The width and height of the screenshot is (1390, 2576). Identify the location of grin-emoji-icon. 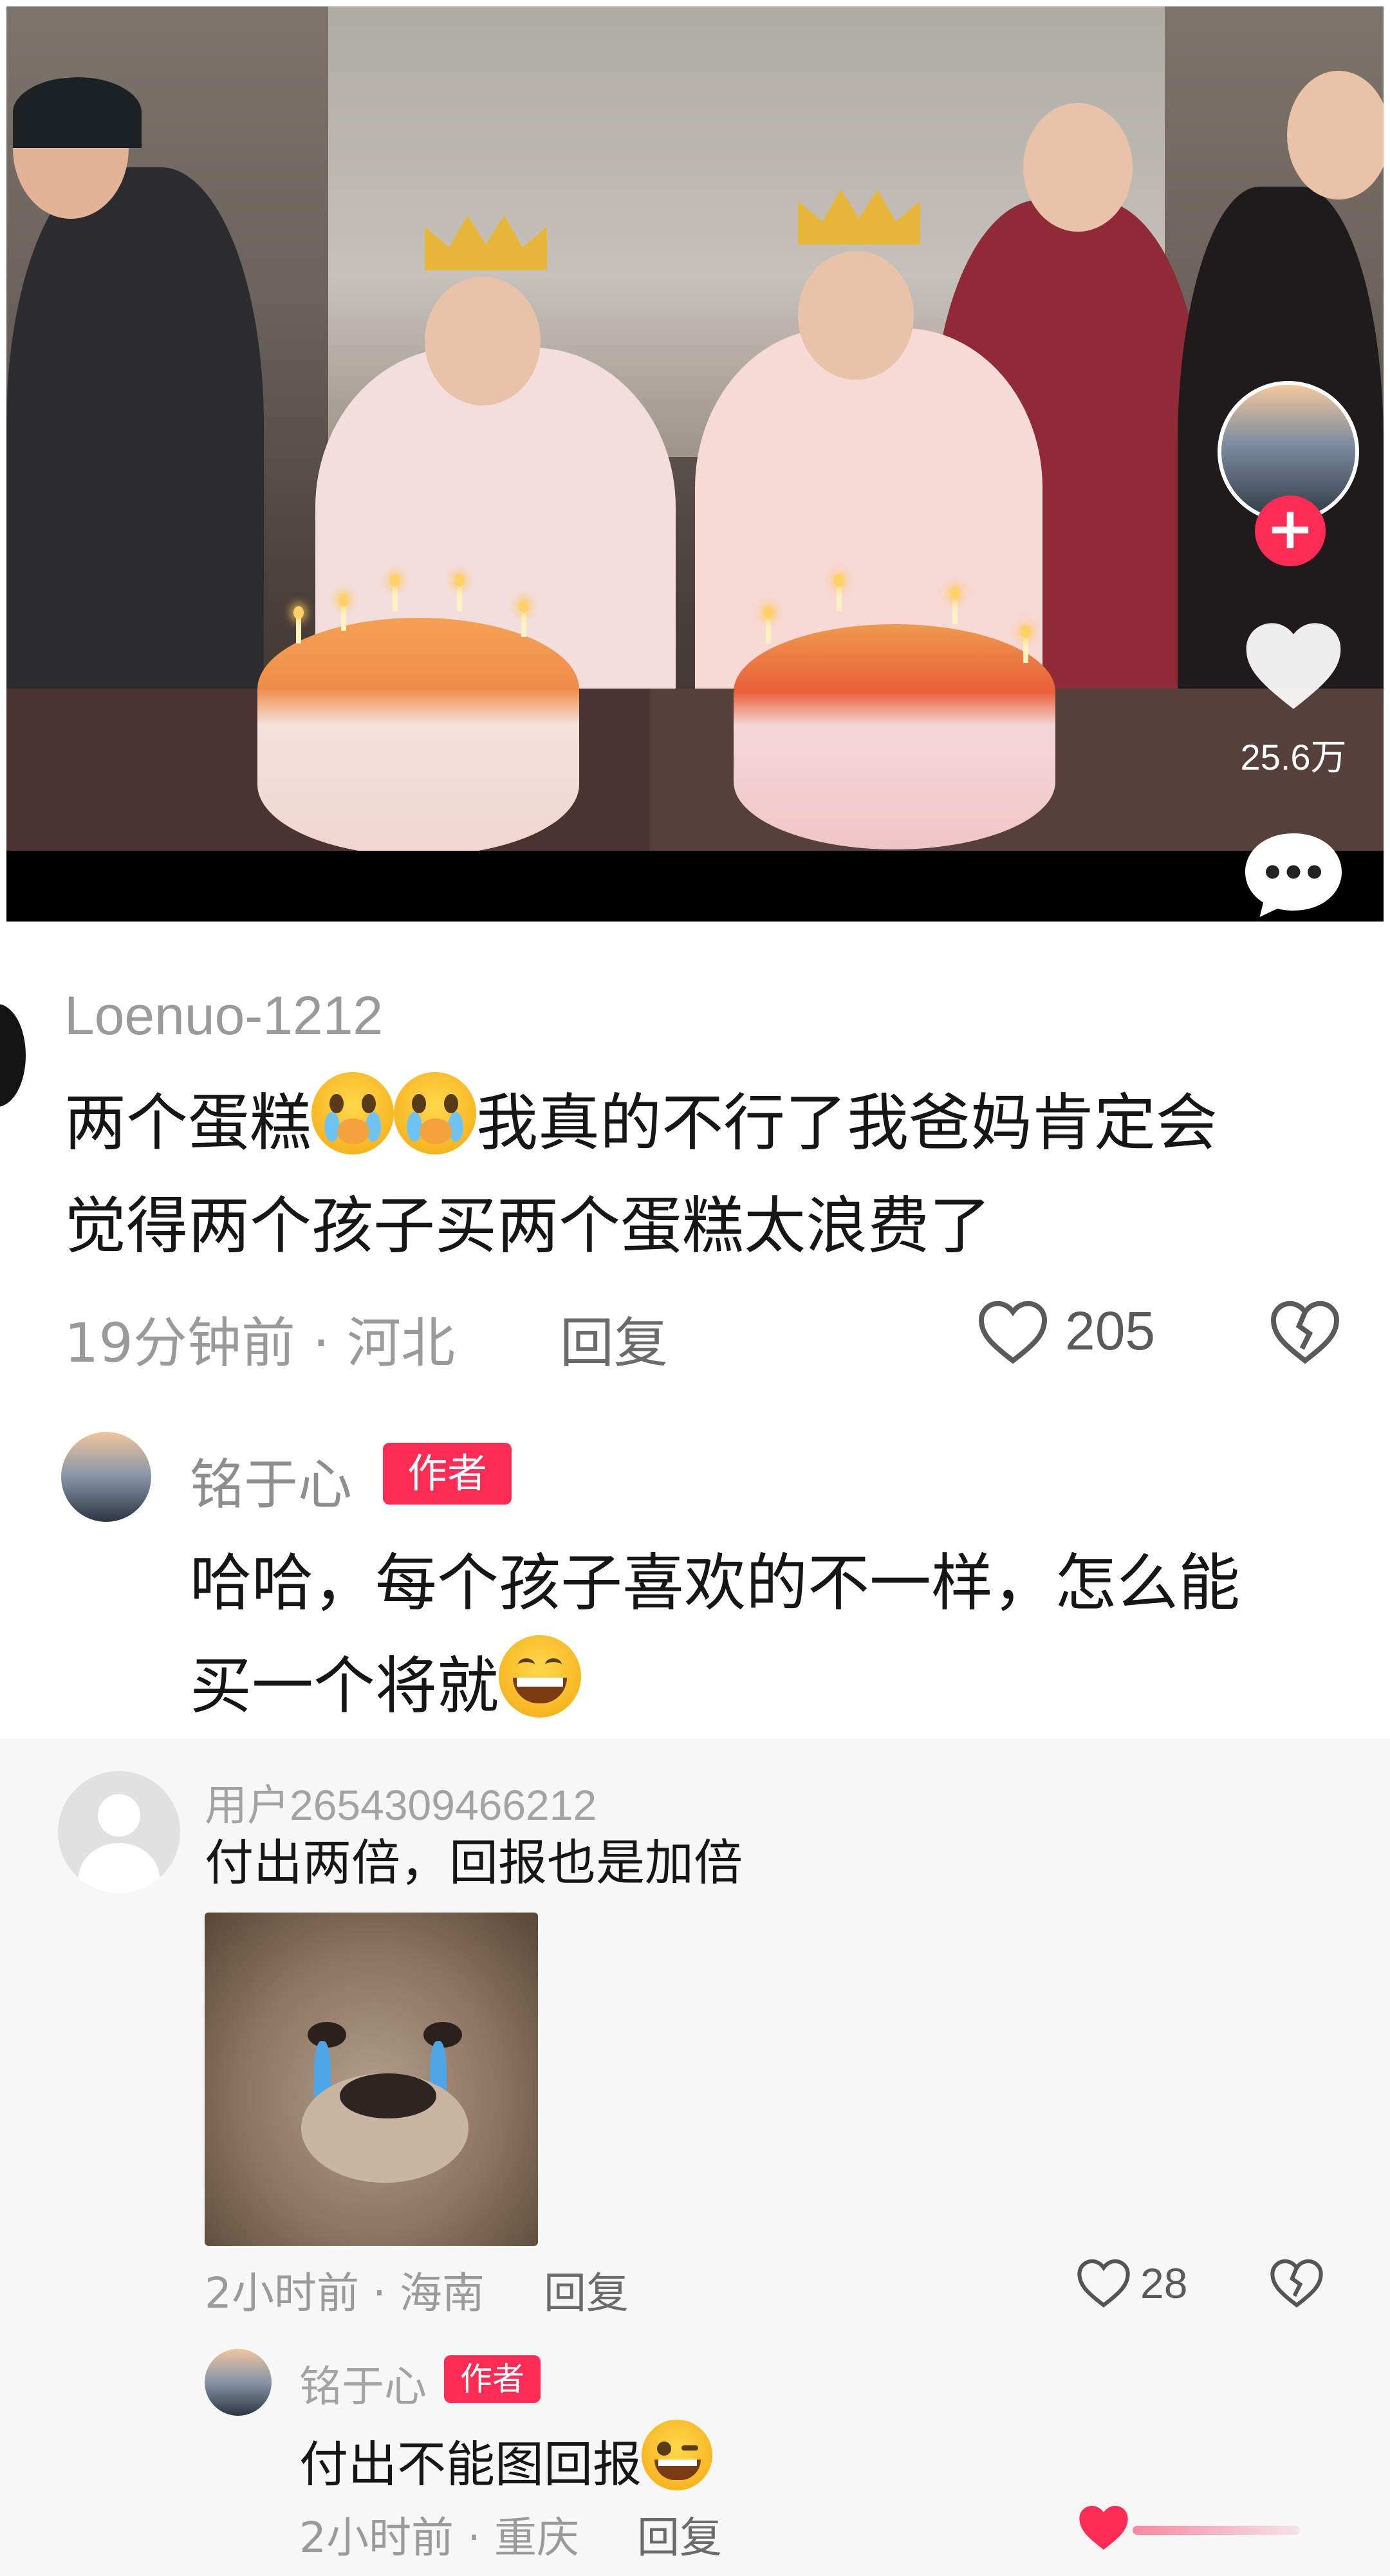
(540, 1676).